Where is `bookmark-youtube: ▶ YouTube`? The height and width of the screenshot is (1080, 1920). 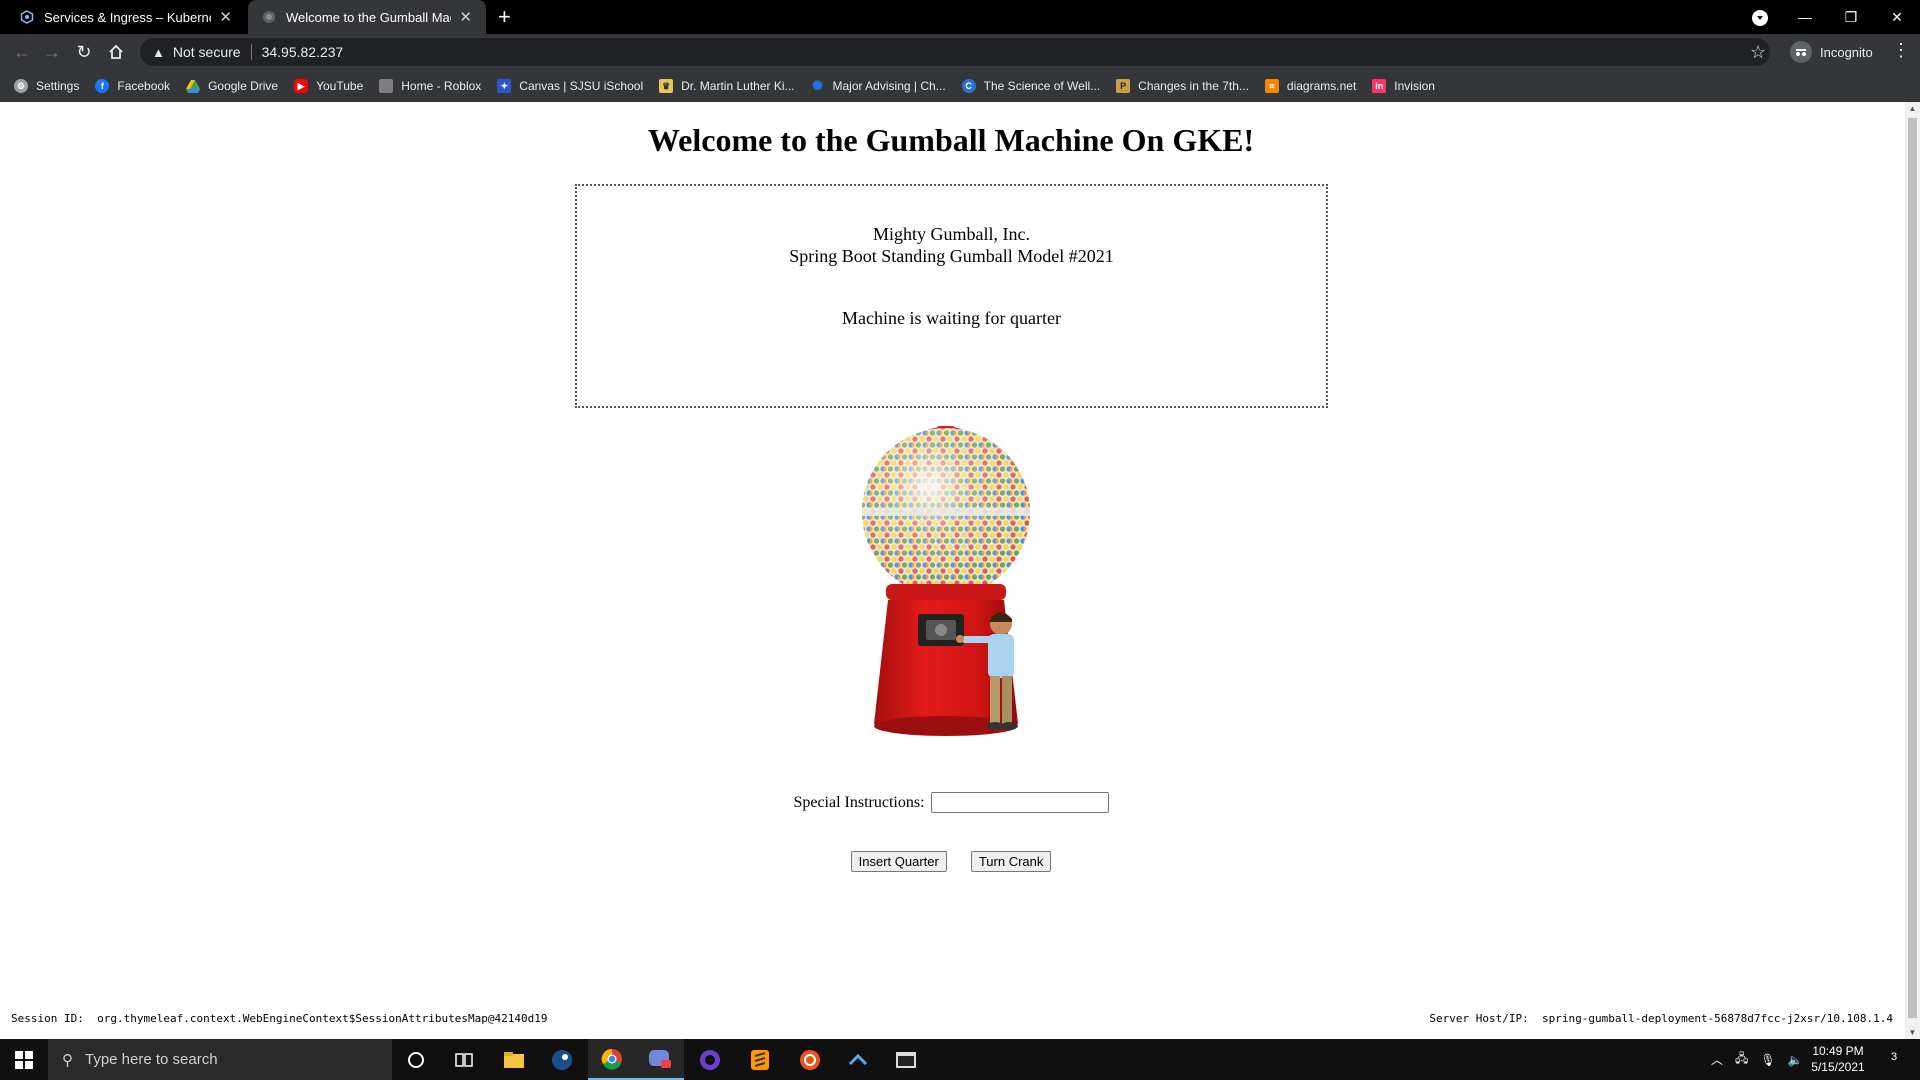
bookmark-youtube: ▶ YouTube is located at coordinates (328, 86).